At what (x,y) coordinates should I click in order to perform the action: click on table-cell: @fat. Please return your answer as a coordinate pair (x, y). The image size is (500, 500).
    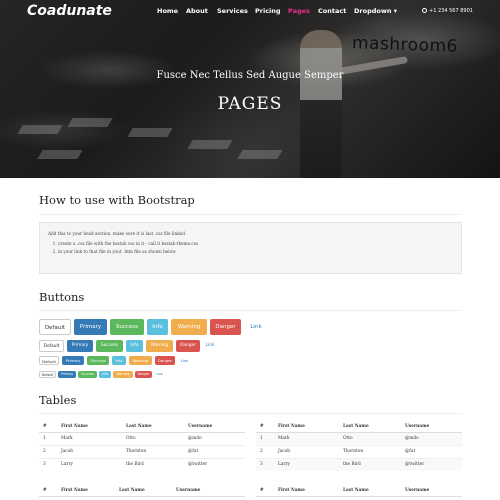
    Looking at the image, I should click on (214, 451).